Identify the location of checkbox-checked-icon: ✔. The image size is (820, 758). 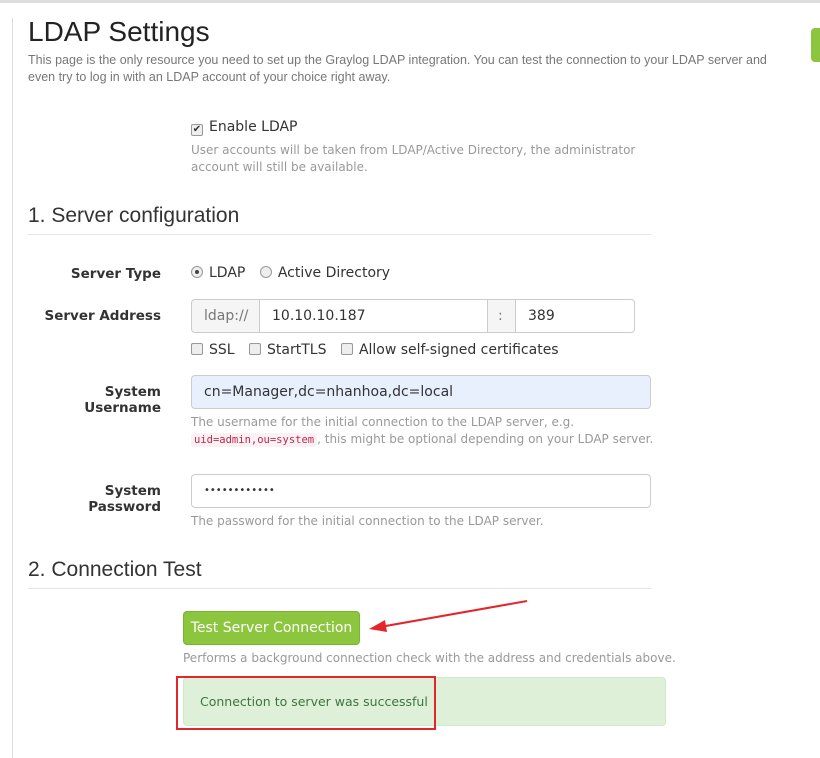
(197, 130).